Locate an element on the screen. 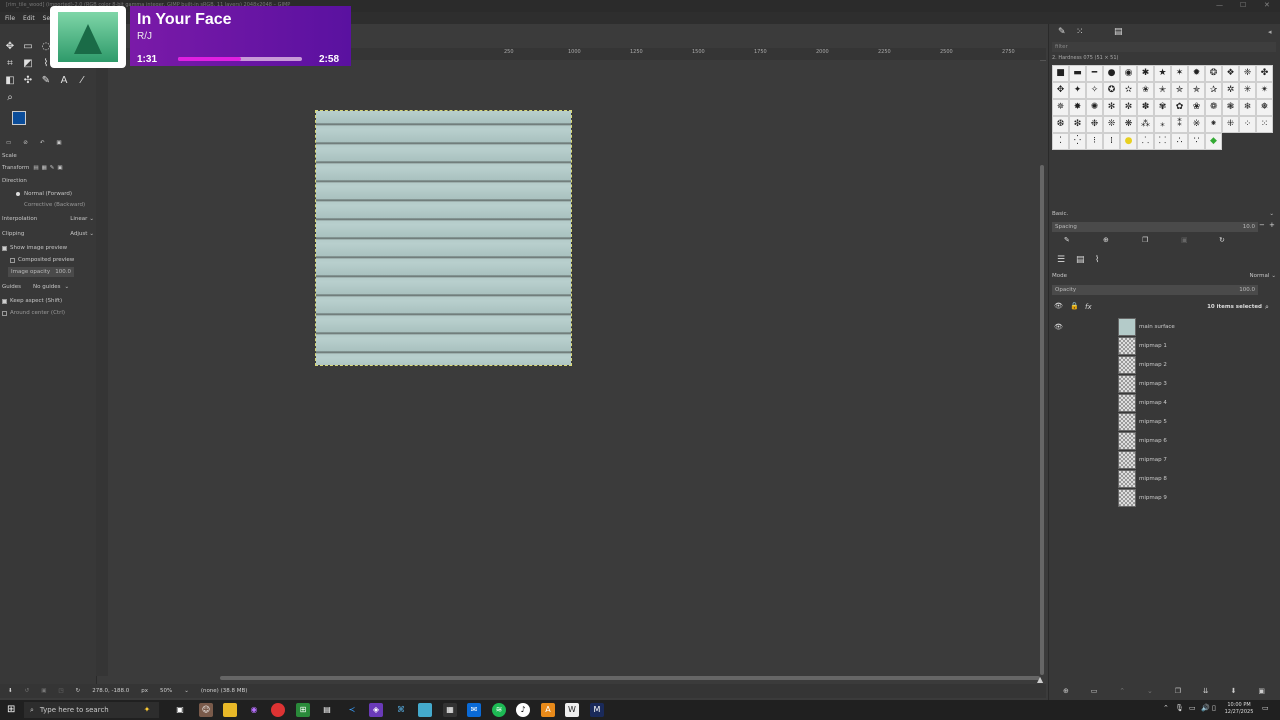  direction-corrective-radio: Corrective (Backward) is located at coordinates (48, 205).